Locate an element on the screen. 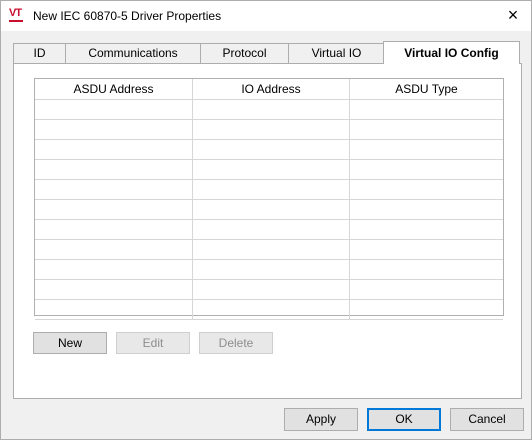  edit-button: Edit is located at coordinates (153, 343).